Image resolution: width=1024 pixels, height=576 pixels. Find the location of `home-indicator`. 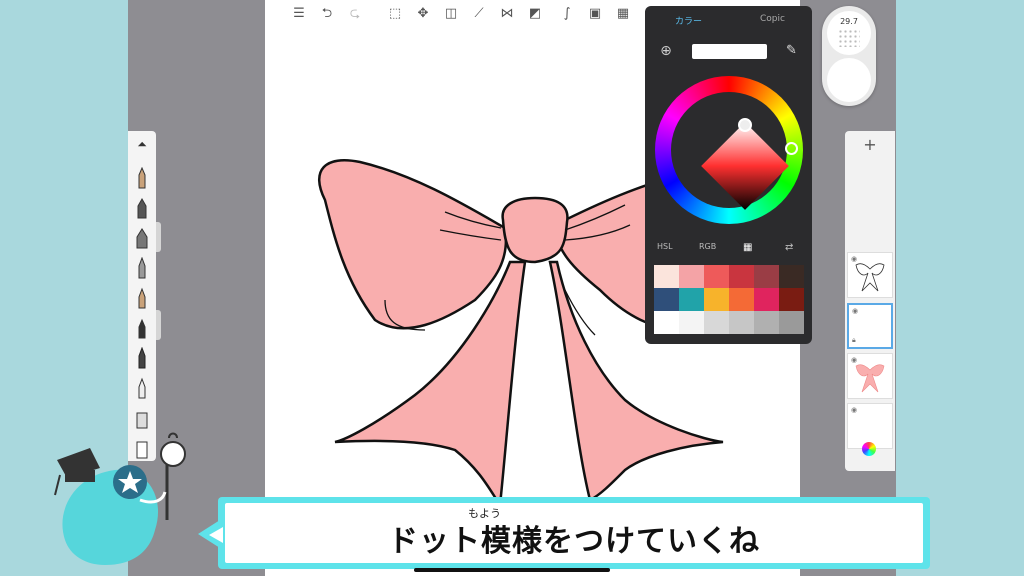

home-indicator is located at coordinates (512, 570).